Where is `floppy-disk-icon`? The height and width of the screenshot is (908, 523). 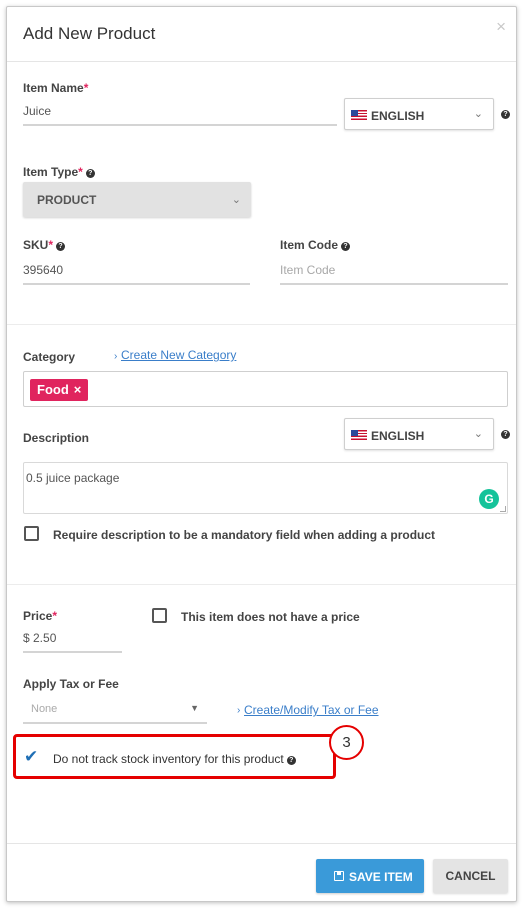
floppy-disk-icon is located at coordinates (339, 876).